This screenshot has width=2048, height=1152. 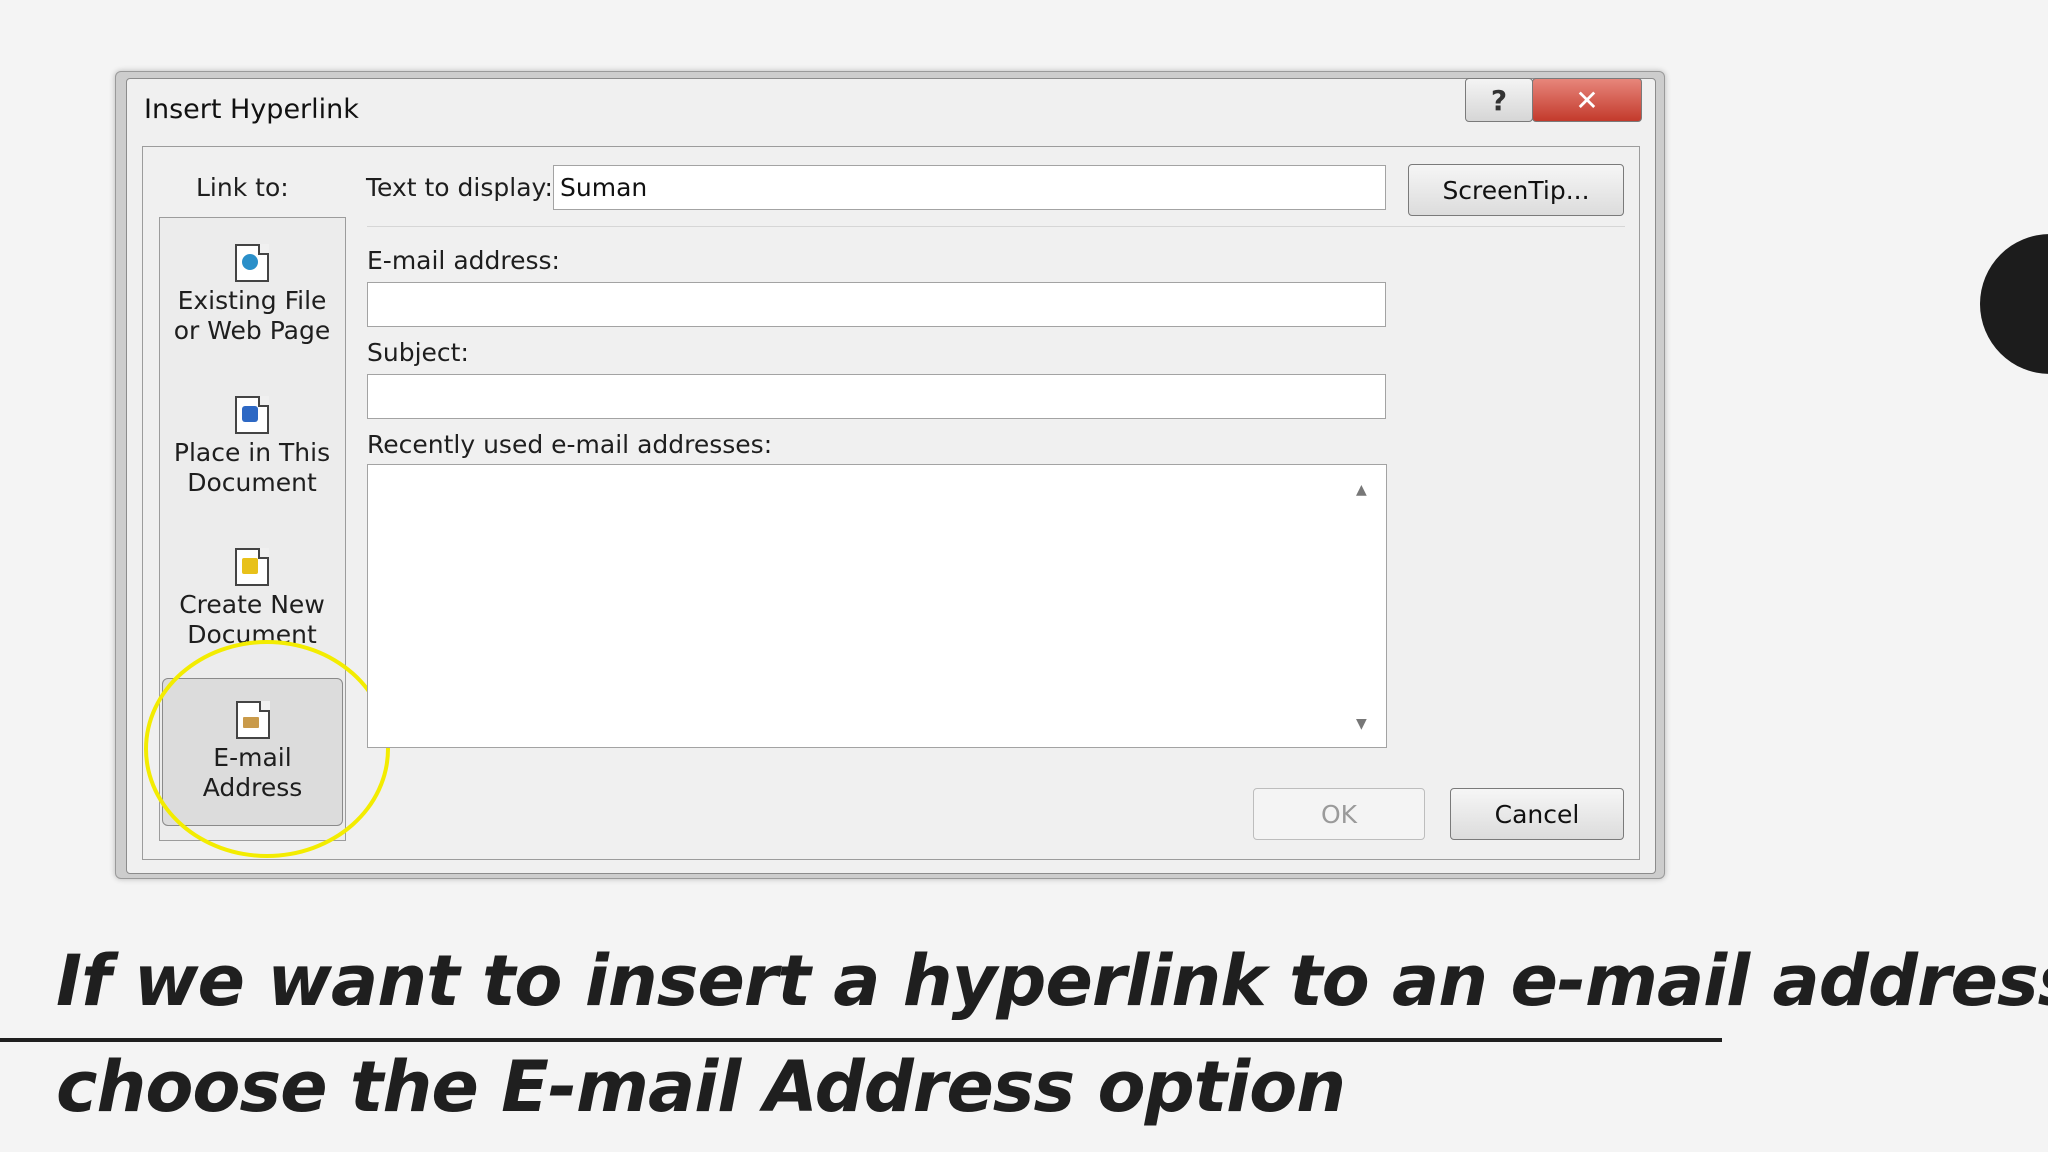 What do you see at coordinates (1537, 814) in the screenshot?
I see `cancel-button: Cancel` at bounding box center [1537, 814].